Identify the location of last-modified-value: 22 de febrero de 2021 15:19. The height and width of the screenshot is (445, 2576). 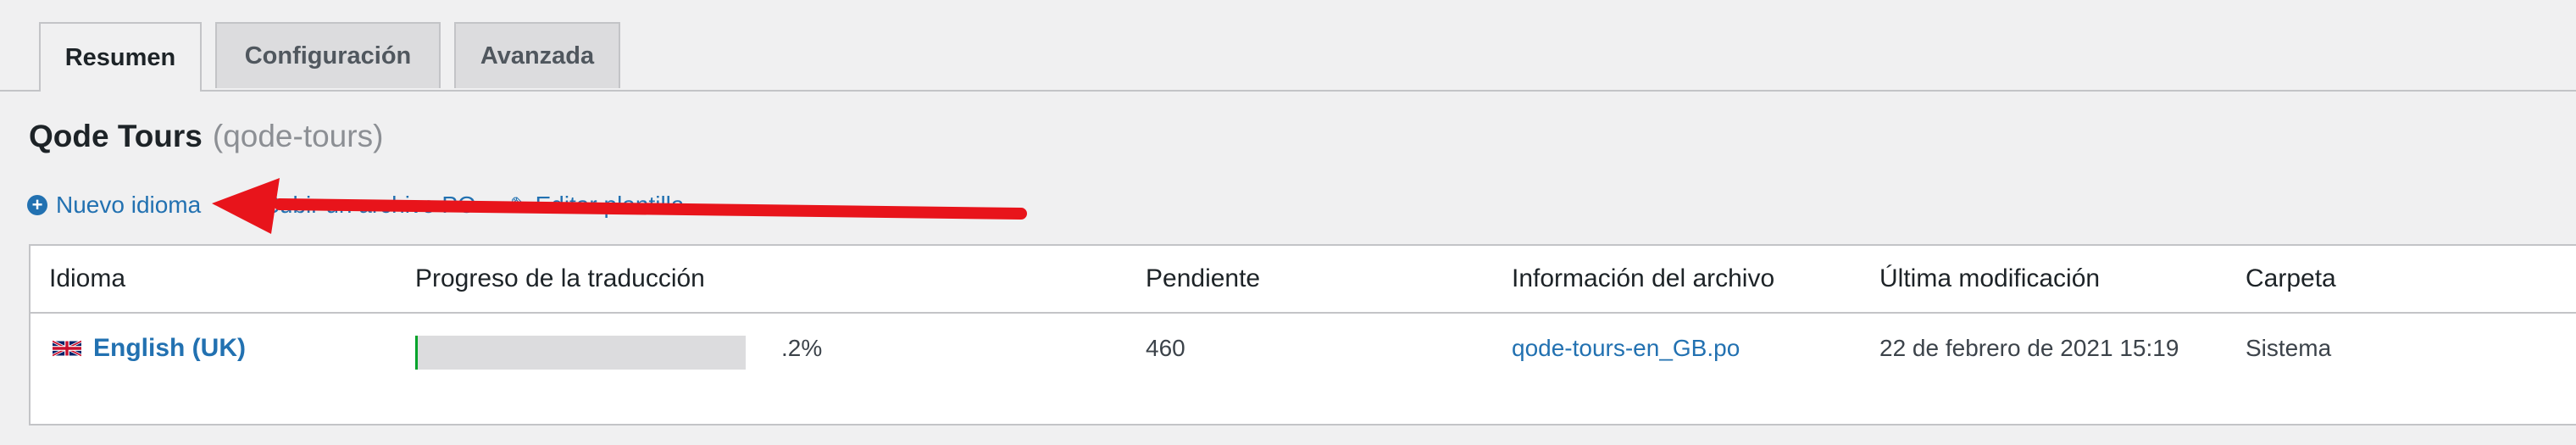
(2029, 348).